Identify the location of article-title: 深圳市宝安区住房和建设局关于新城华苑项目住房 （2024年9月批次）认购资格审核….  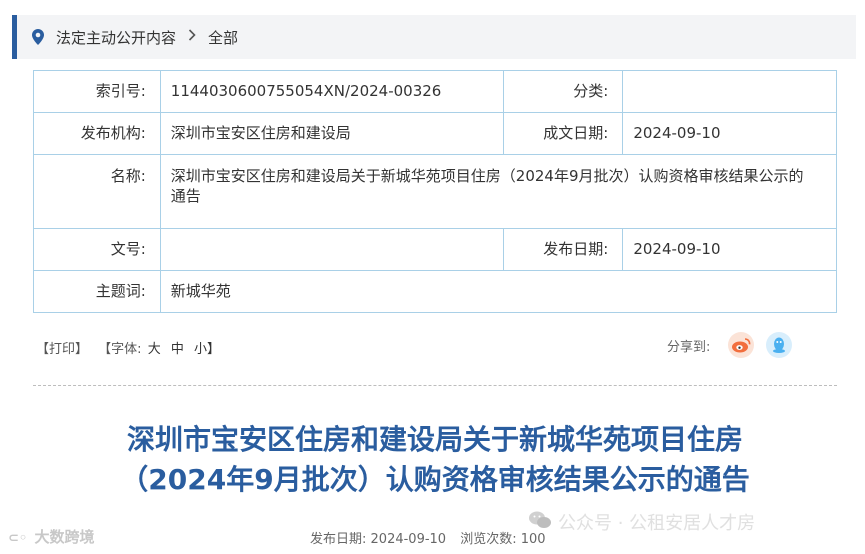
(435, 460).